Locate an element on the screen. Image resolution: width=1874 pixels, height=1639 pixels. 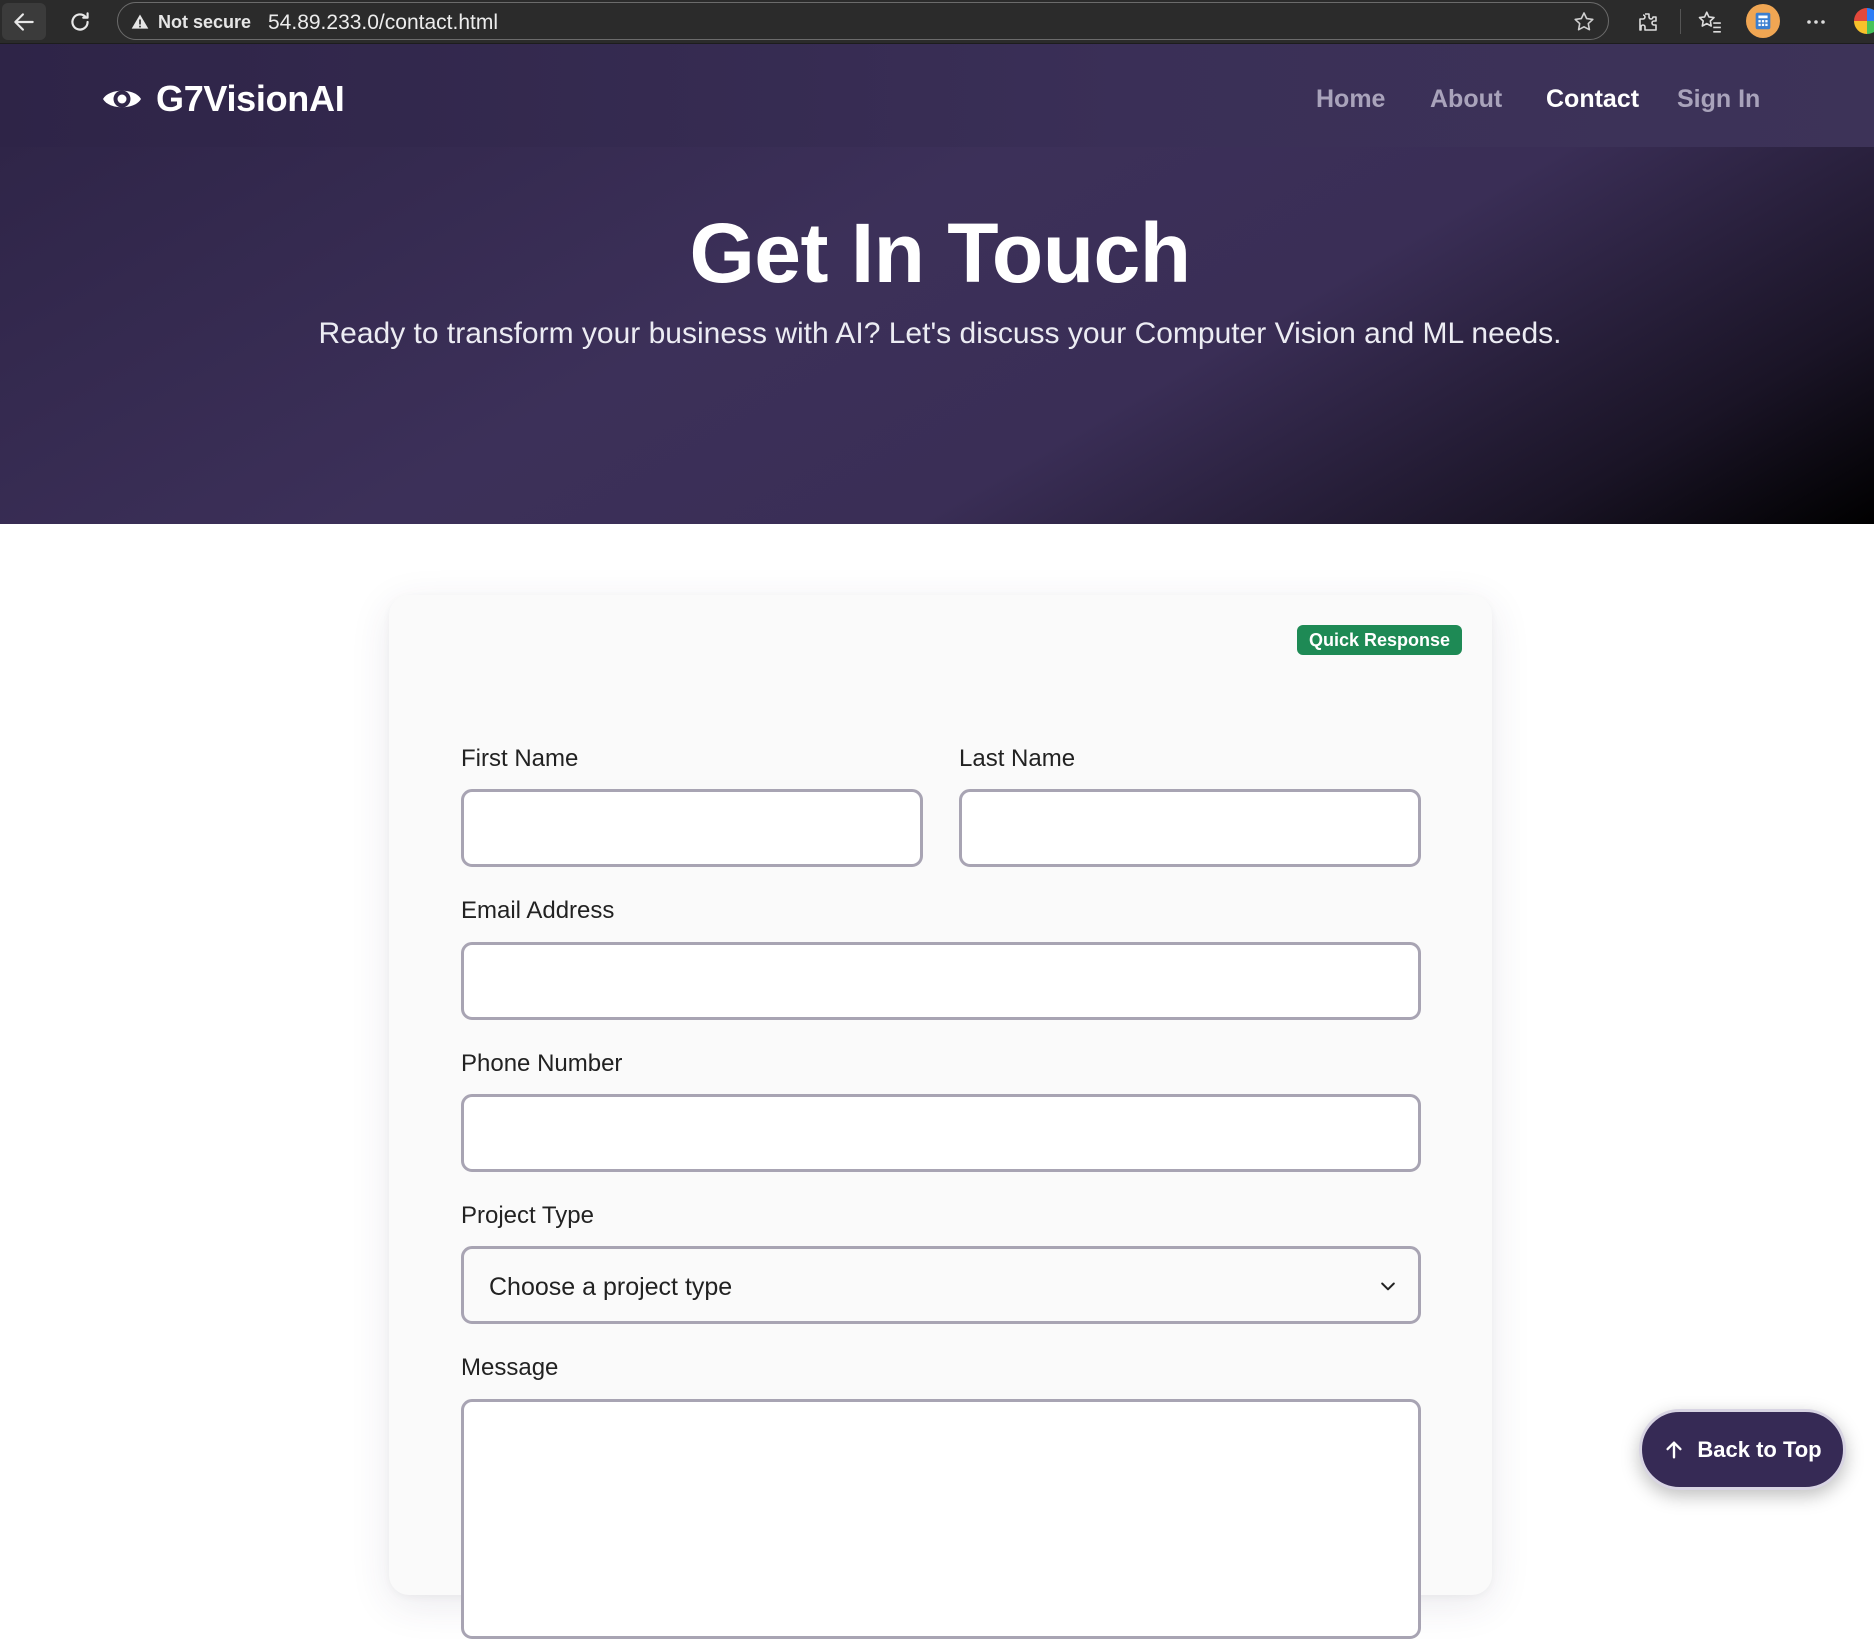
calculator-icon is located at coordinates (1763, 21).